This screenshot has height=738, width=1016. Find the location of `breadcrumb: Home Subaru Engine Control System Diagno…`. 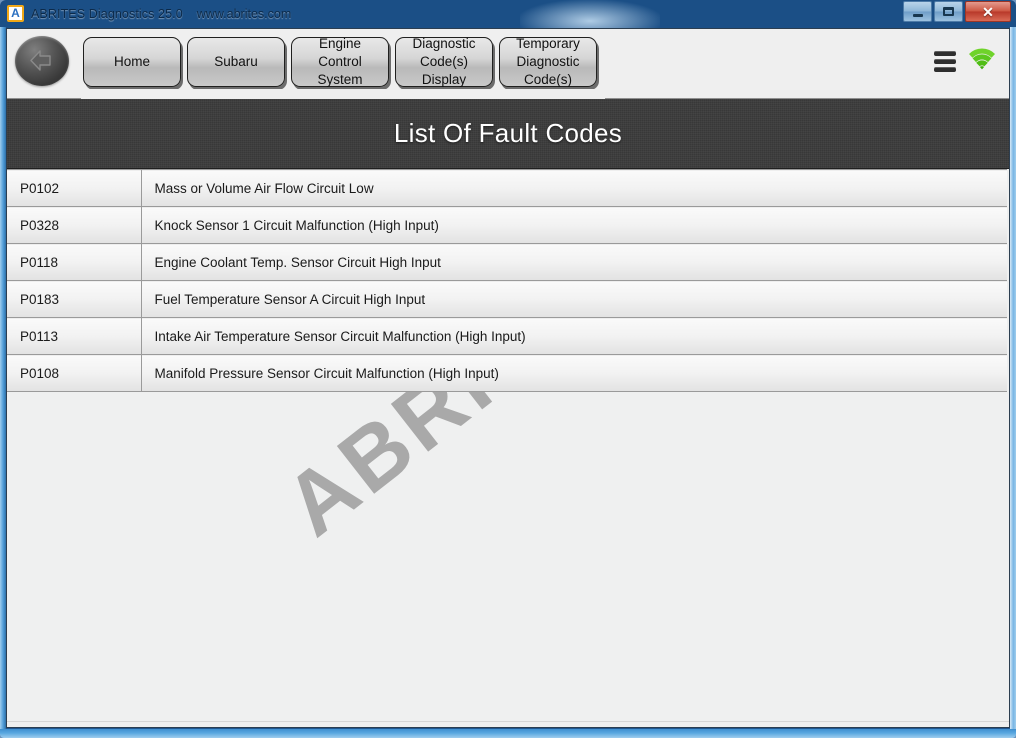

breadcrumb: Home Subaru Engine Control System Diagno… is located at coordinates (343, 70).